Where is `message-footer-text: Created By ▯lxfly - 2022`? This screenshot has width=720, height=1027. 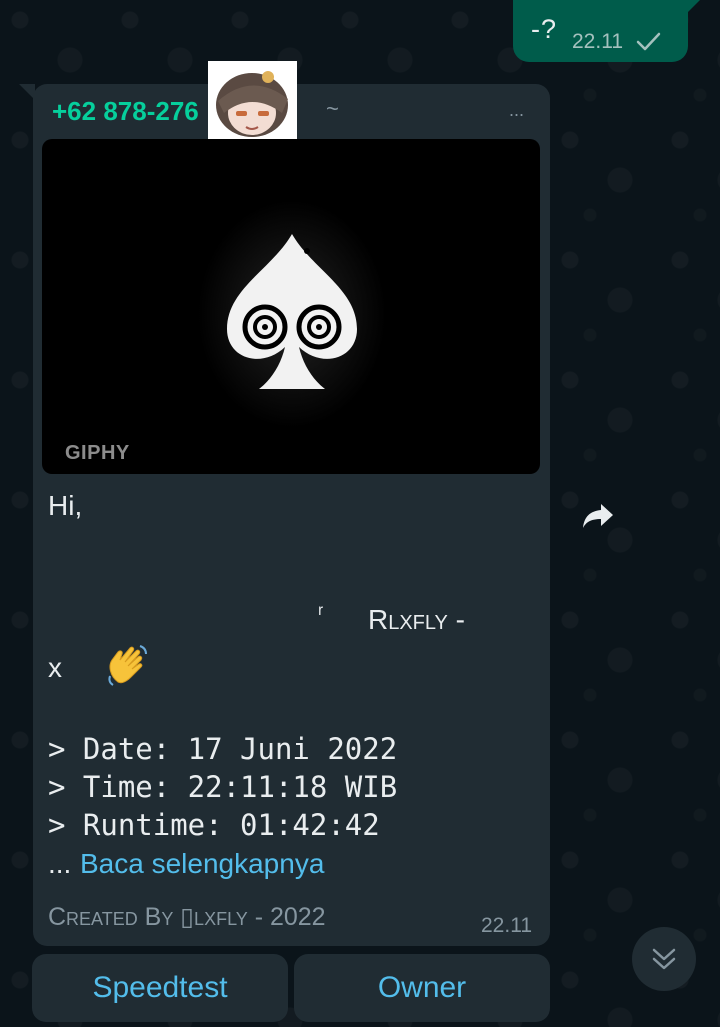 message-footer-text: Created By ▯lxfly - 2022 is located at coordinates (187, 917).